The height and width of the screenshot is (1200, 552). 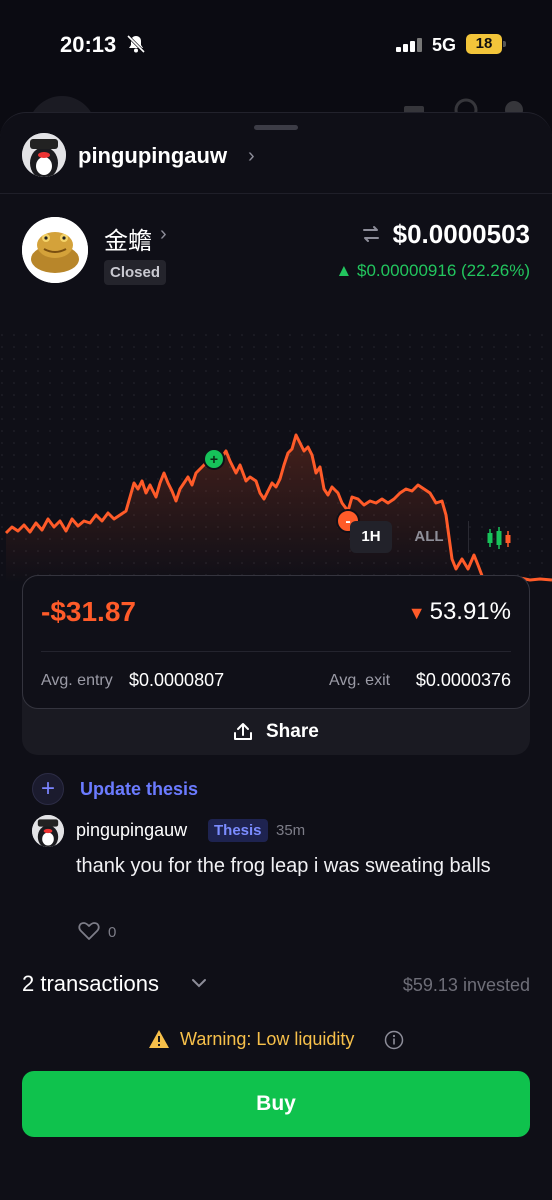 What do you see at coordinates (48, 831) in the screenshot?
I see `avatar` at bounding box center [48, 831].